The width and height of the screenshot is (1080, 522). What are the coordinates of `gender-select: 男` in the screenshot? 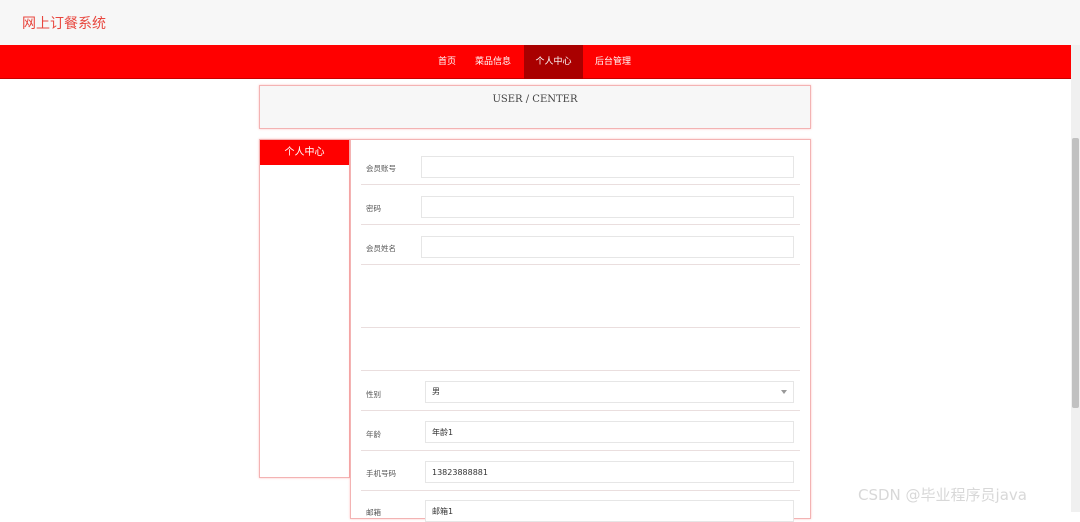 It's located at (609, 392).